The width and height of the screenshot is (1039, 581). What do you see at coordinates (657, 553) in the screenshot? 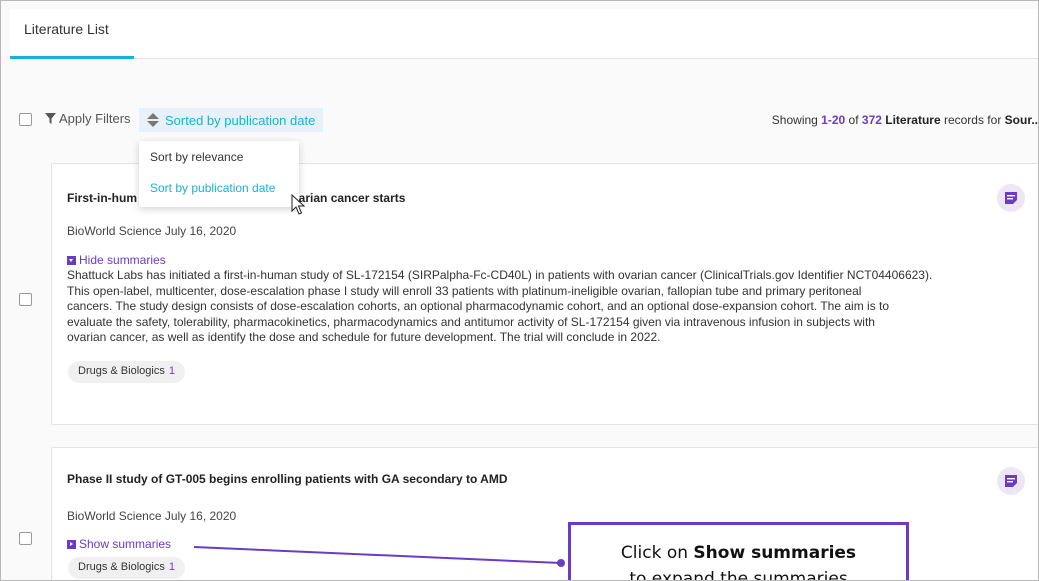
I see `callout-prefix: Click on` at bounding box center [657, 553].